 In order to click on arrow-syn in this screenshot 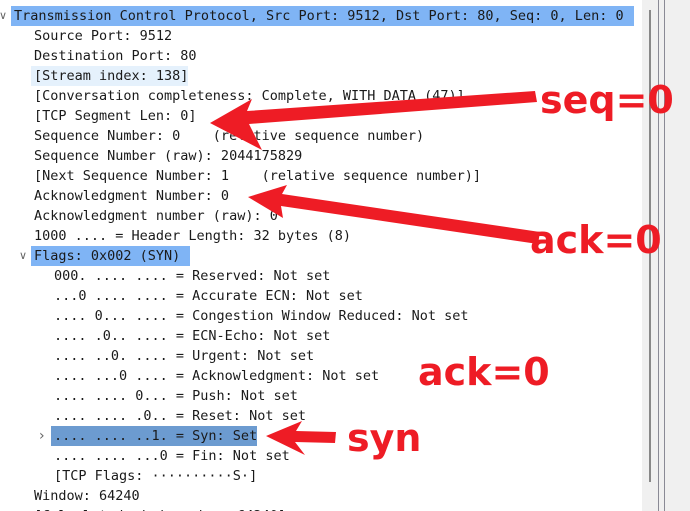, I will do `click(301, 438)`.